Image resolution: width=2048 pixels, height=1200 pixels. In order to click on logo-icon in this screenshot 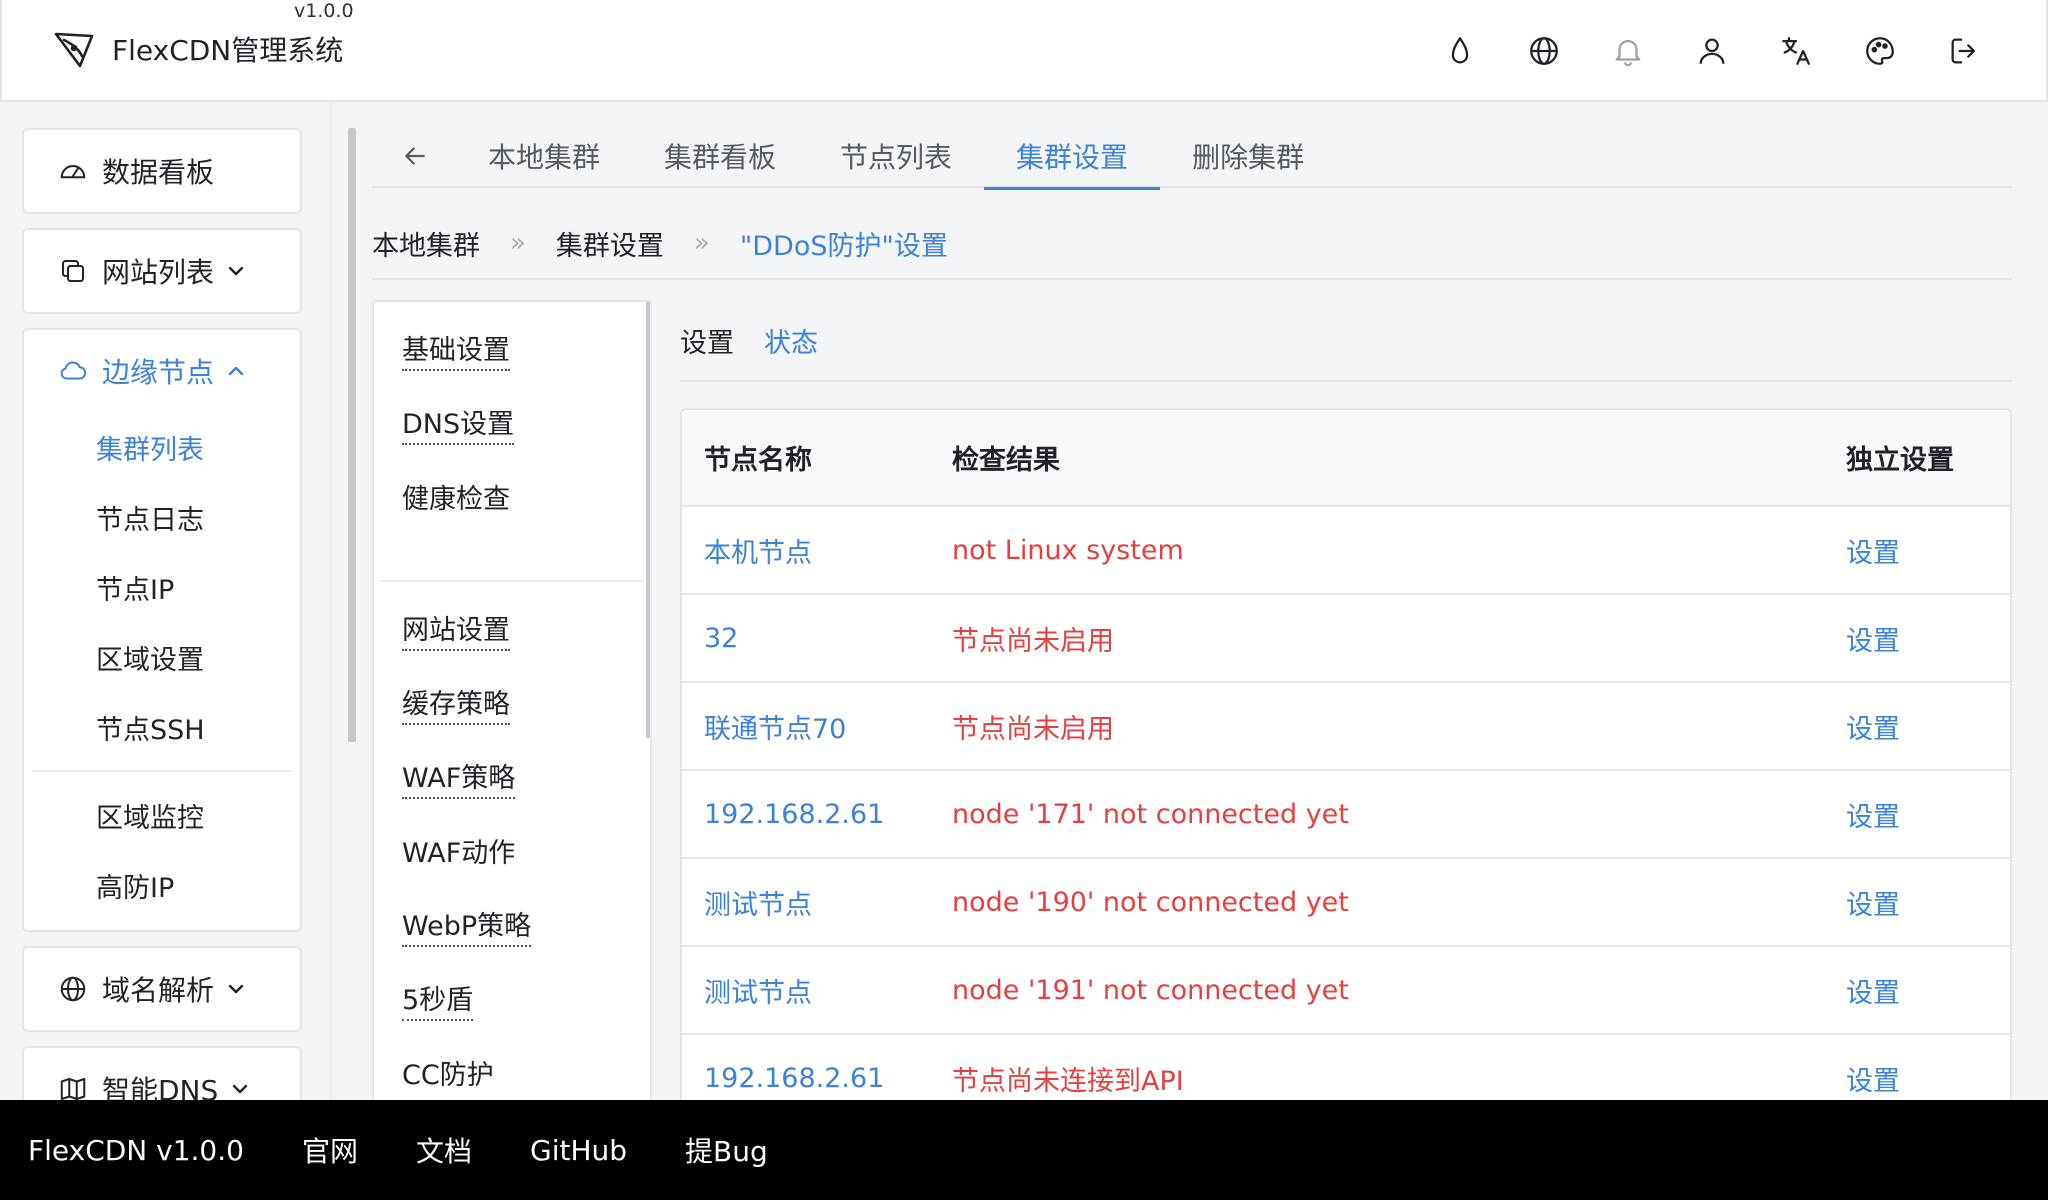, I will do `click(74, 50)`.